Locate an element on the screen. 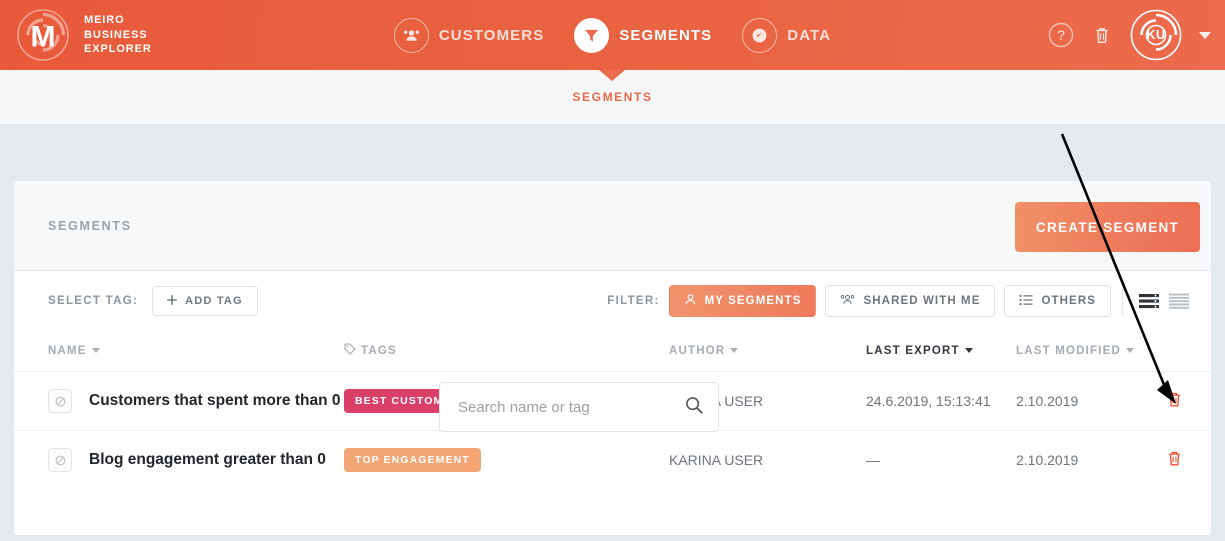  svg-text: M is located at coordinates (43, 37).